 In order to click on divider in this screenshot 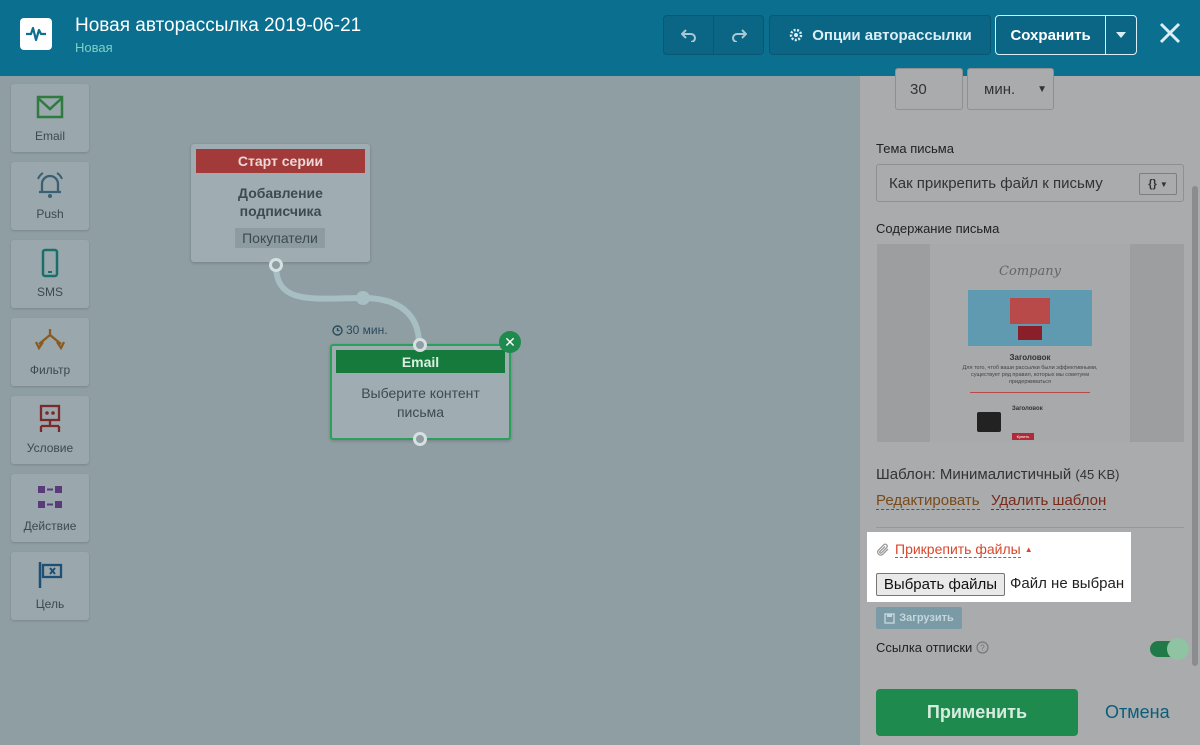, I will do `click(1030, 527)`.